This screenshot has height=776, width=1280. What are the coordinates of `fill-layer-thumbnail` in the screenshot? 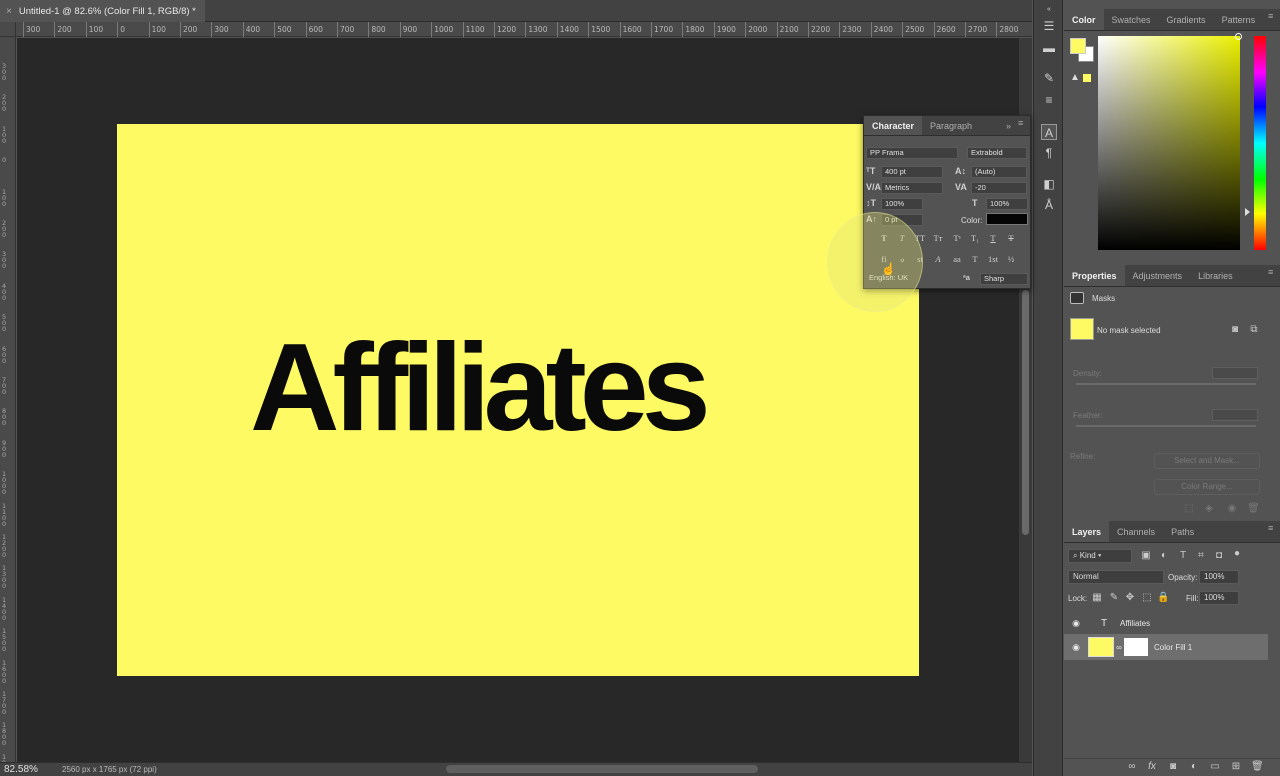 It's located at (1101, 647).